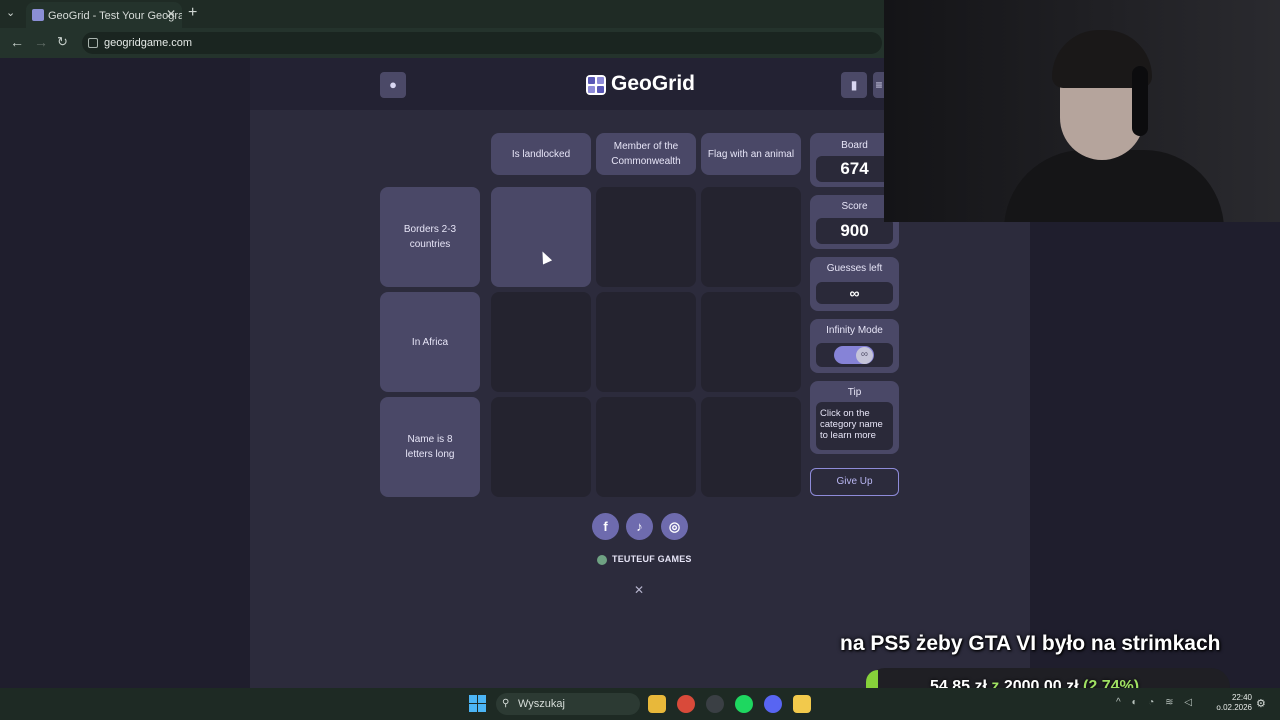  What do you see at coordinates (541, 704) in the screenshot?
I see `taskbar-search-placeholder: Wyszukaj` at bounding box center [541, 704].